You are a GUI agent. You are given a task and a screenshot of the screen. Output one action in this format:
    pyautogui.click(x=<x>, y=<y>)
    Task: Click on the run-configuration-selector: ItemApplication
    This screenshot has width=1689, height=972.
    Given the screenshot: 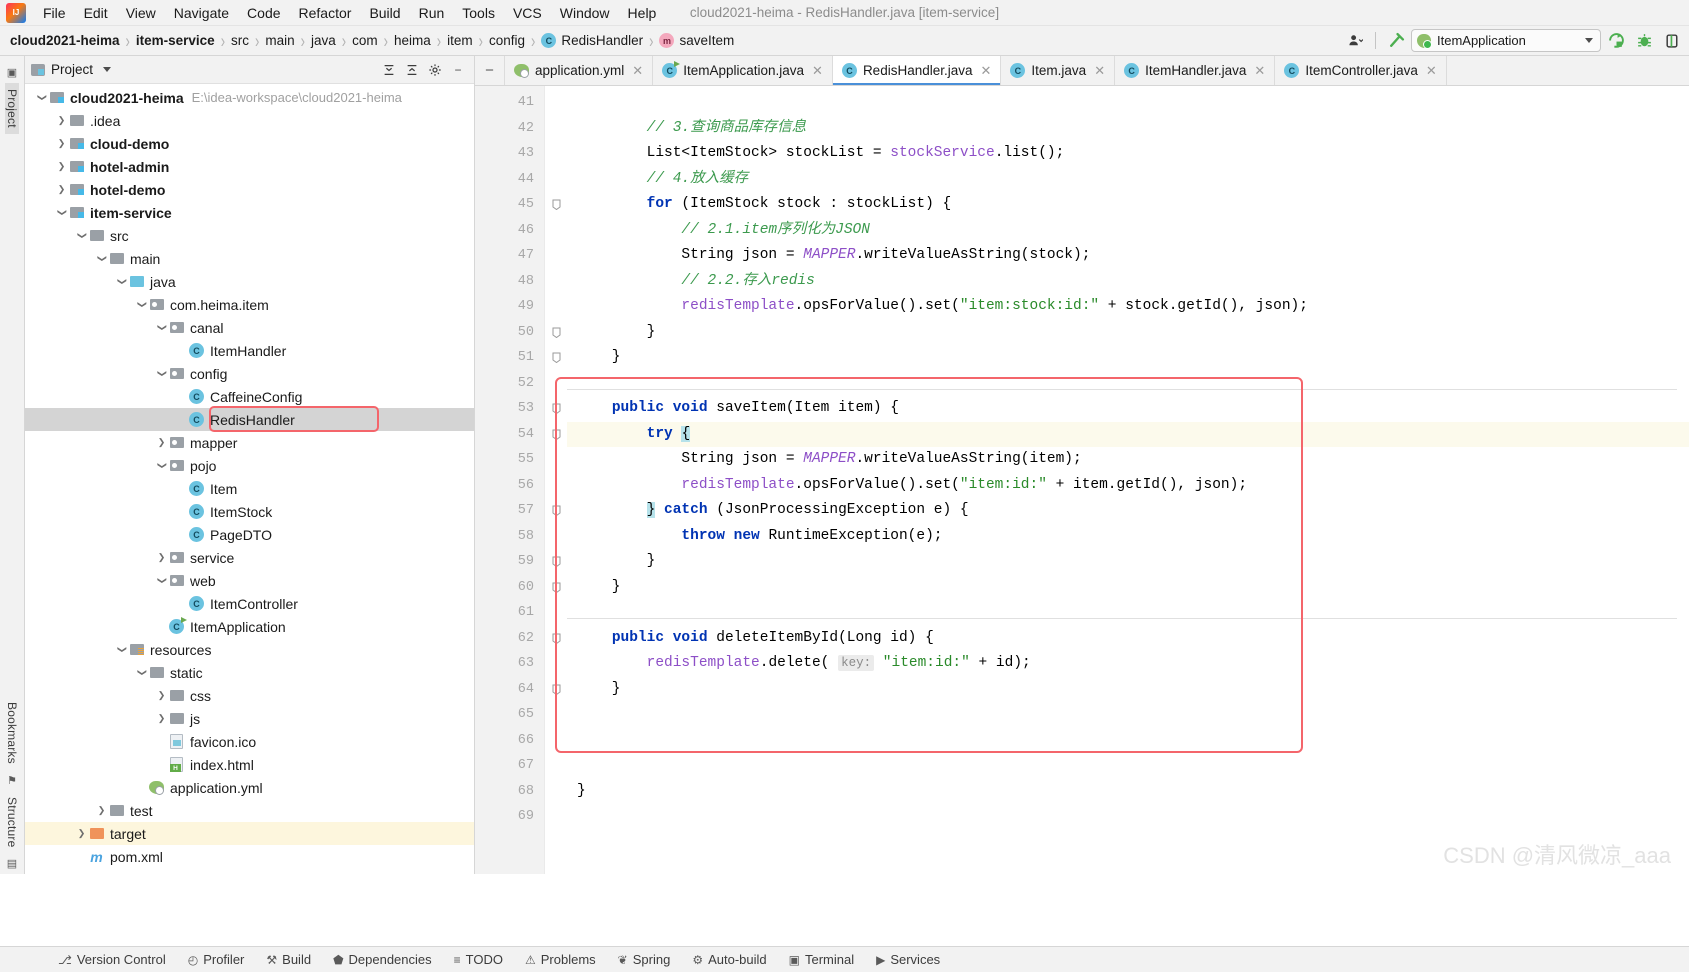 What is the action you would take?
    pyautogui.click(x=1506, y=40)
    